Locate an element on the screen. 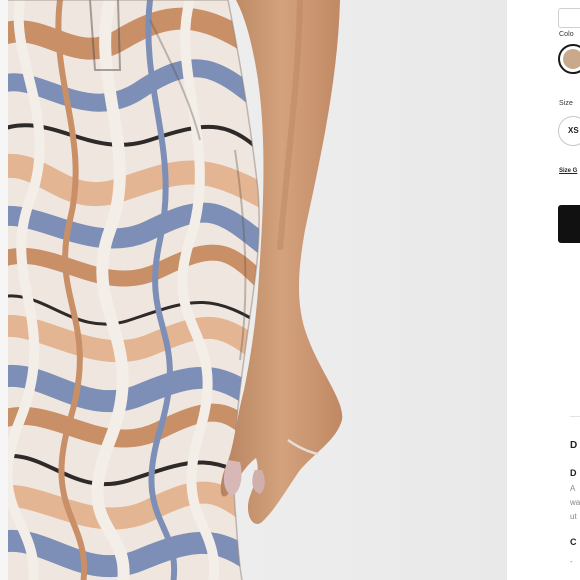 The image size is (580, 580). details-heading: D is located at coordinates (573, 445).